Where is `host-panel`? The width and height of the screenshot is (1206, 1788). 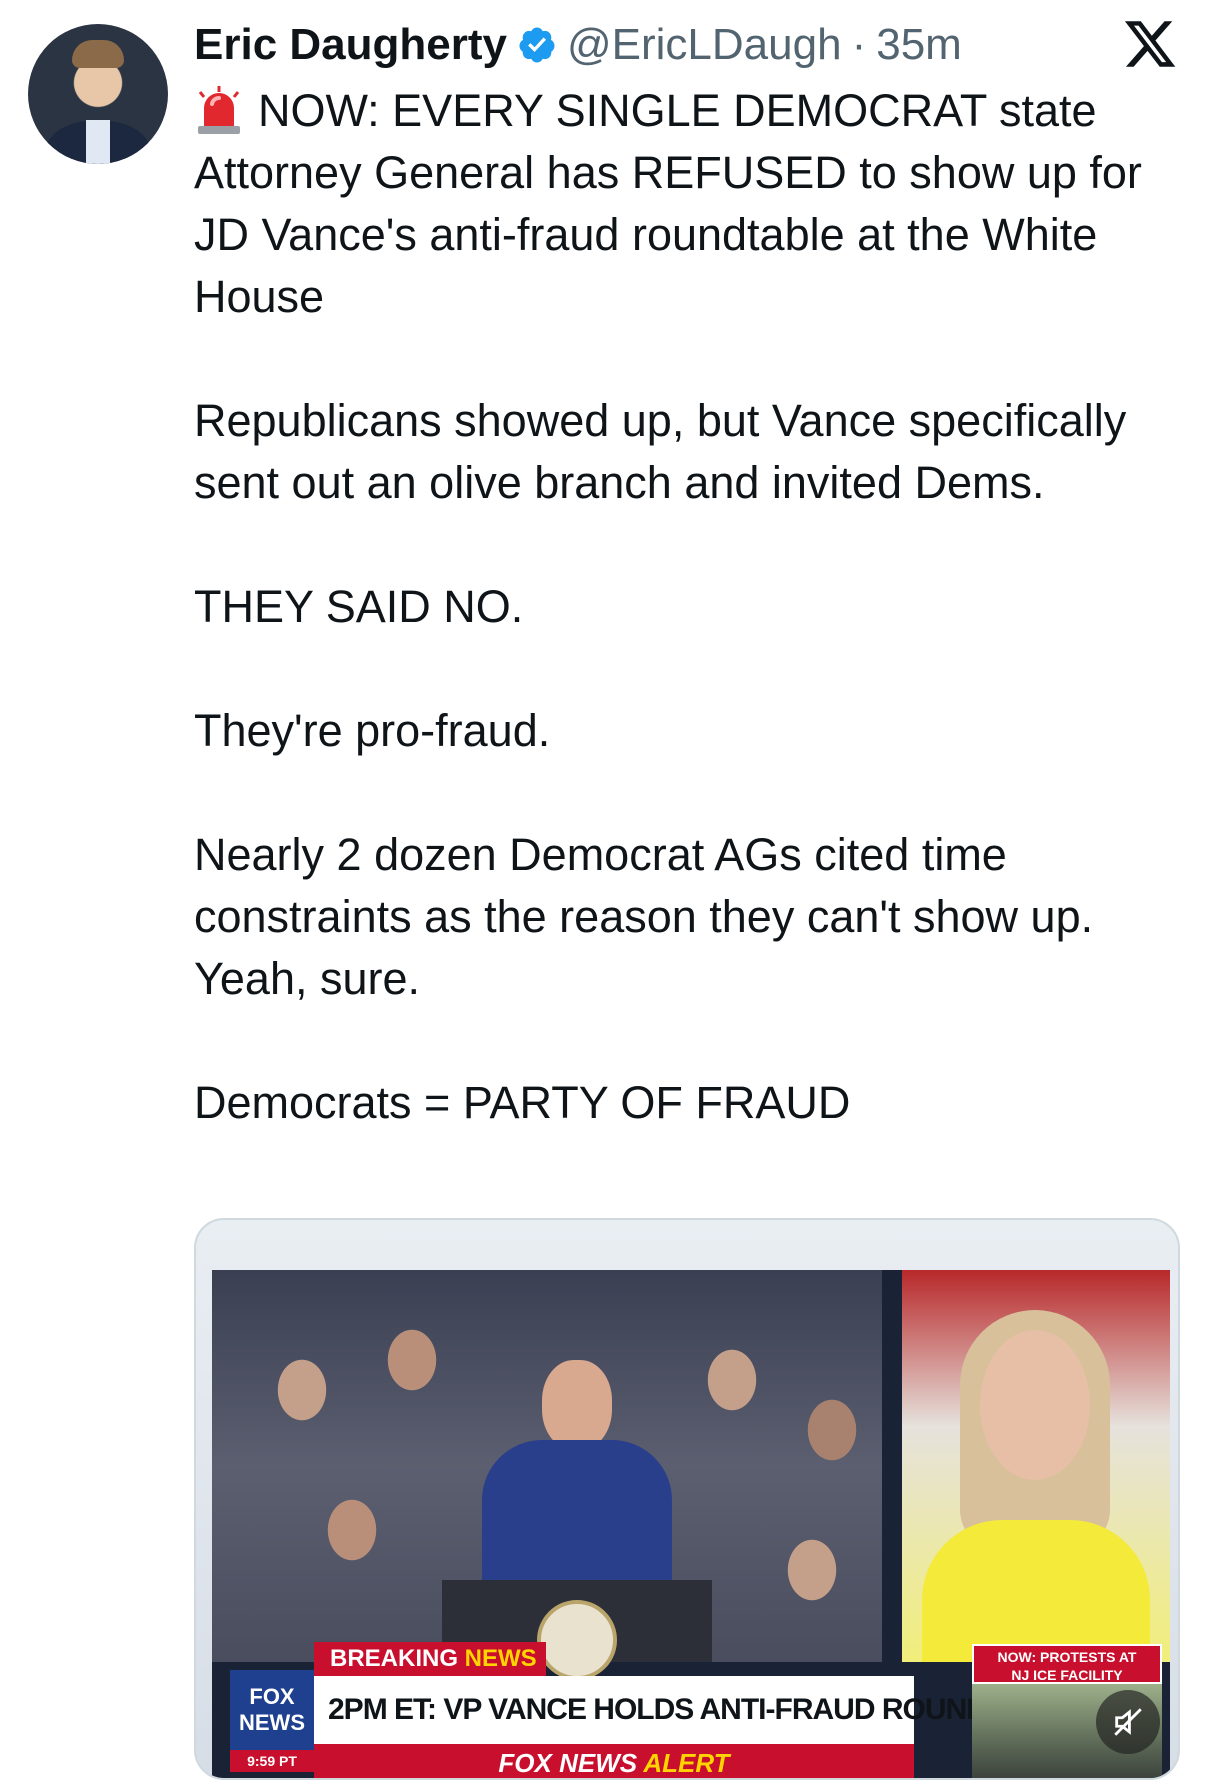
host-panel is located at coordinates (1036, 1466).